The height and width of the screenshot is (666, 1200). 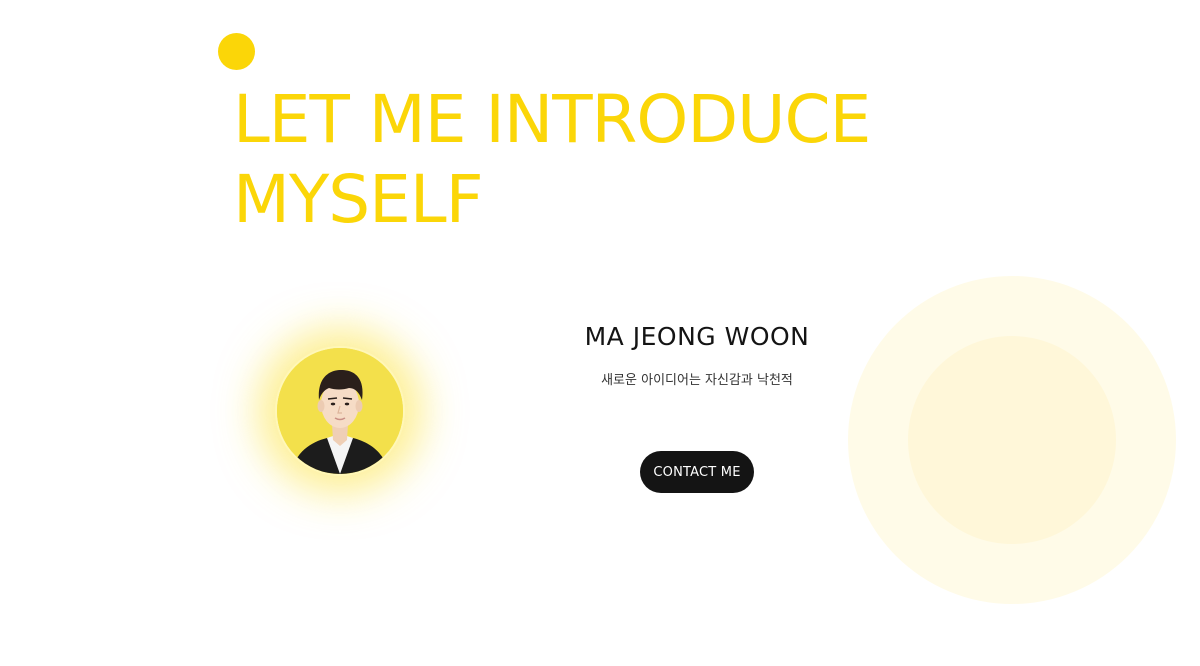 What do you see at coordinates (236, 51) in the screenshot?
I see `accent-dot` at bounding box center [236, 51].